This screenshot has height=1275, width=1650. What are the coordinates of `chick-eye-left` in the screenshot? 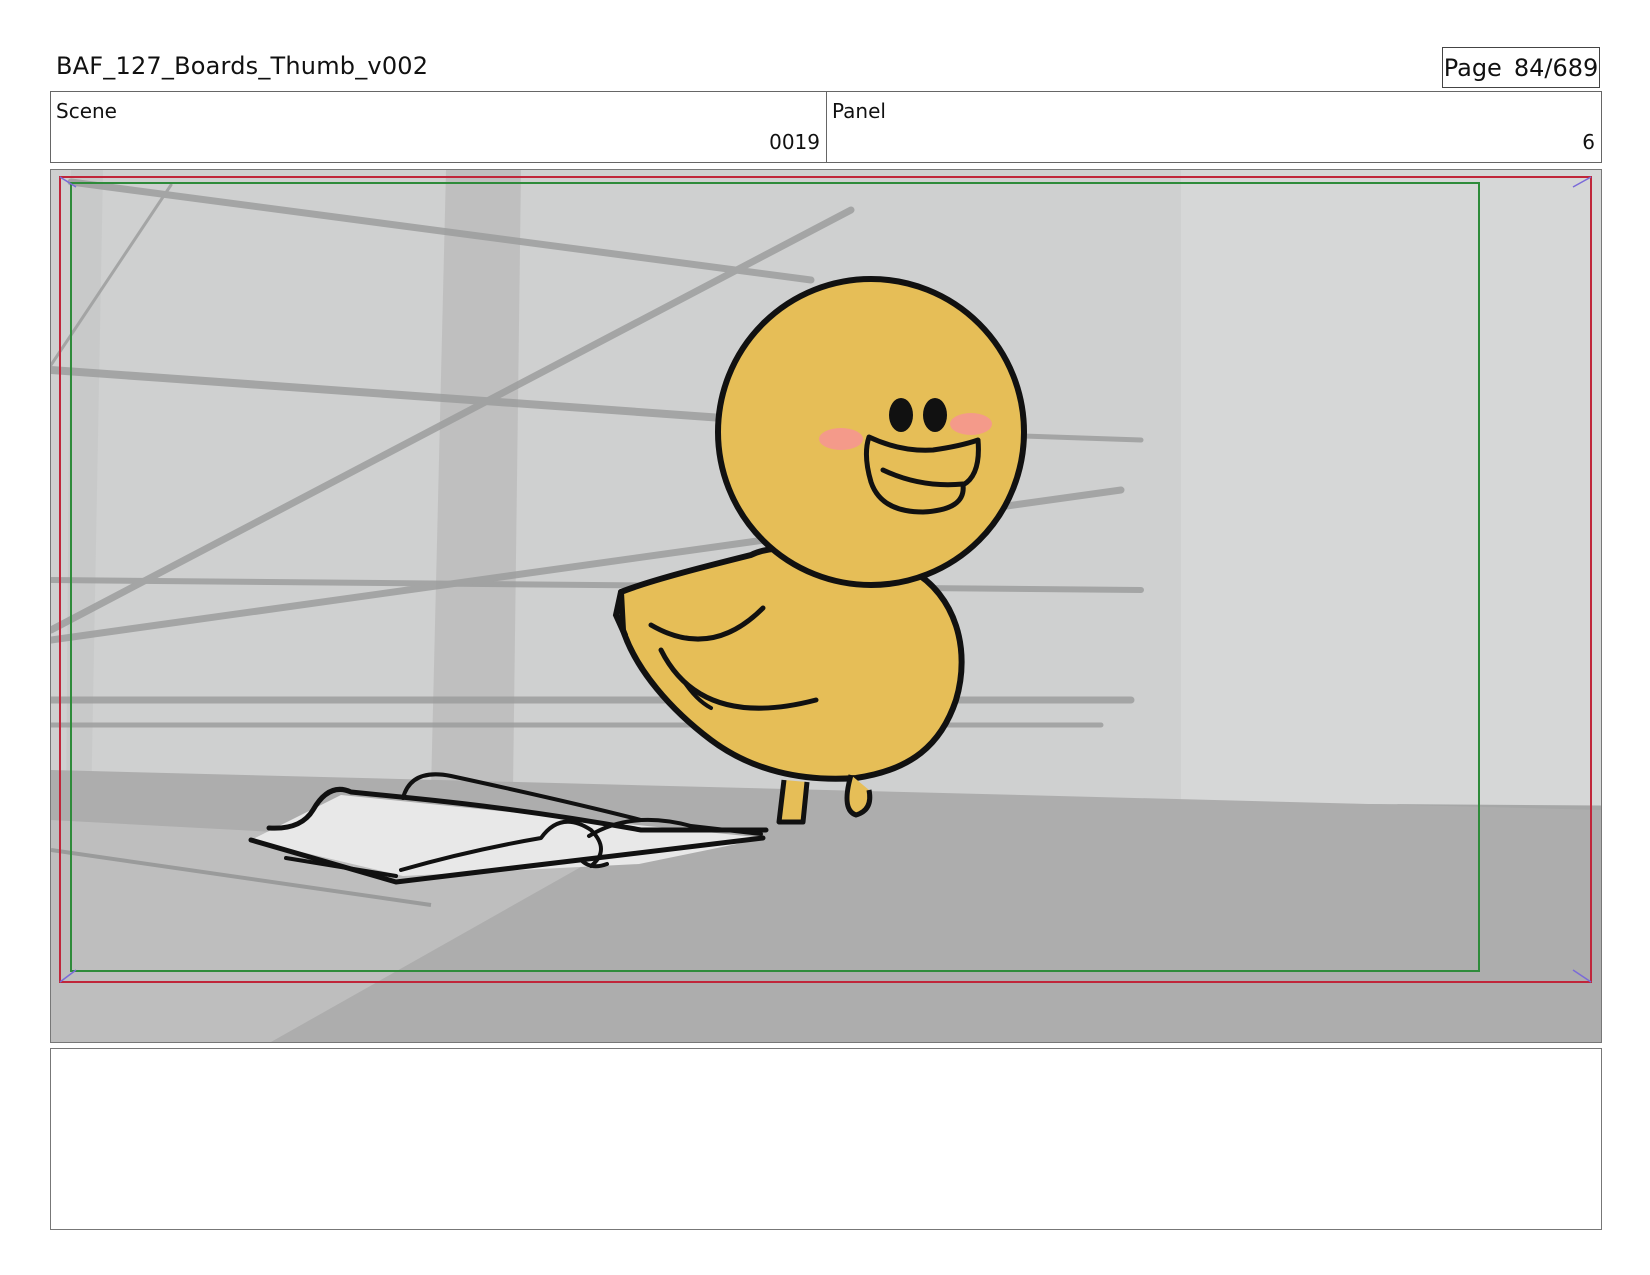 It's located at (901, 415).